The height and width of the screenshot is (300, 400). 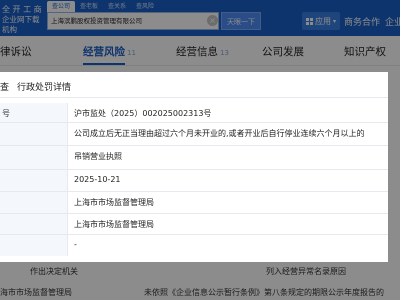 What do you see at coordinates (34, 180) in the screenshot?
I see `row-label-date` at bounding box center [34, 180].